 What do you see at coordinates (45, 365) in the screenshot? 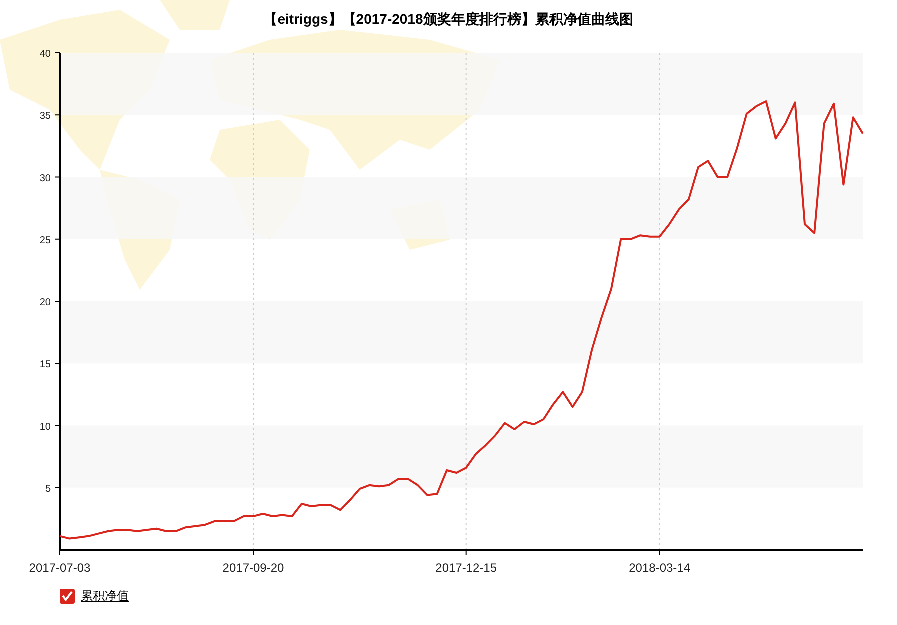
I see `axis-label: 15` at bounding box center [45, 365].